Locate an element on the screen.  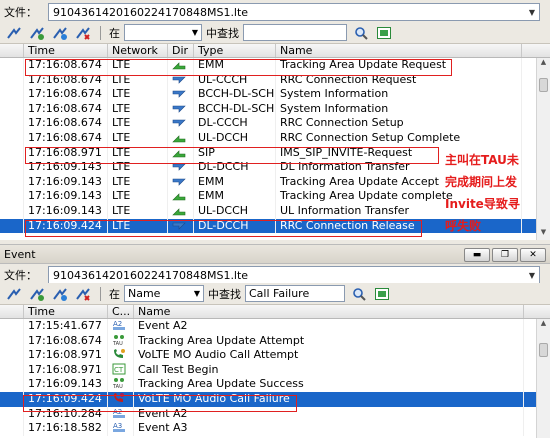
restore-button: ❐ is located at coordinates (505, 255).